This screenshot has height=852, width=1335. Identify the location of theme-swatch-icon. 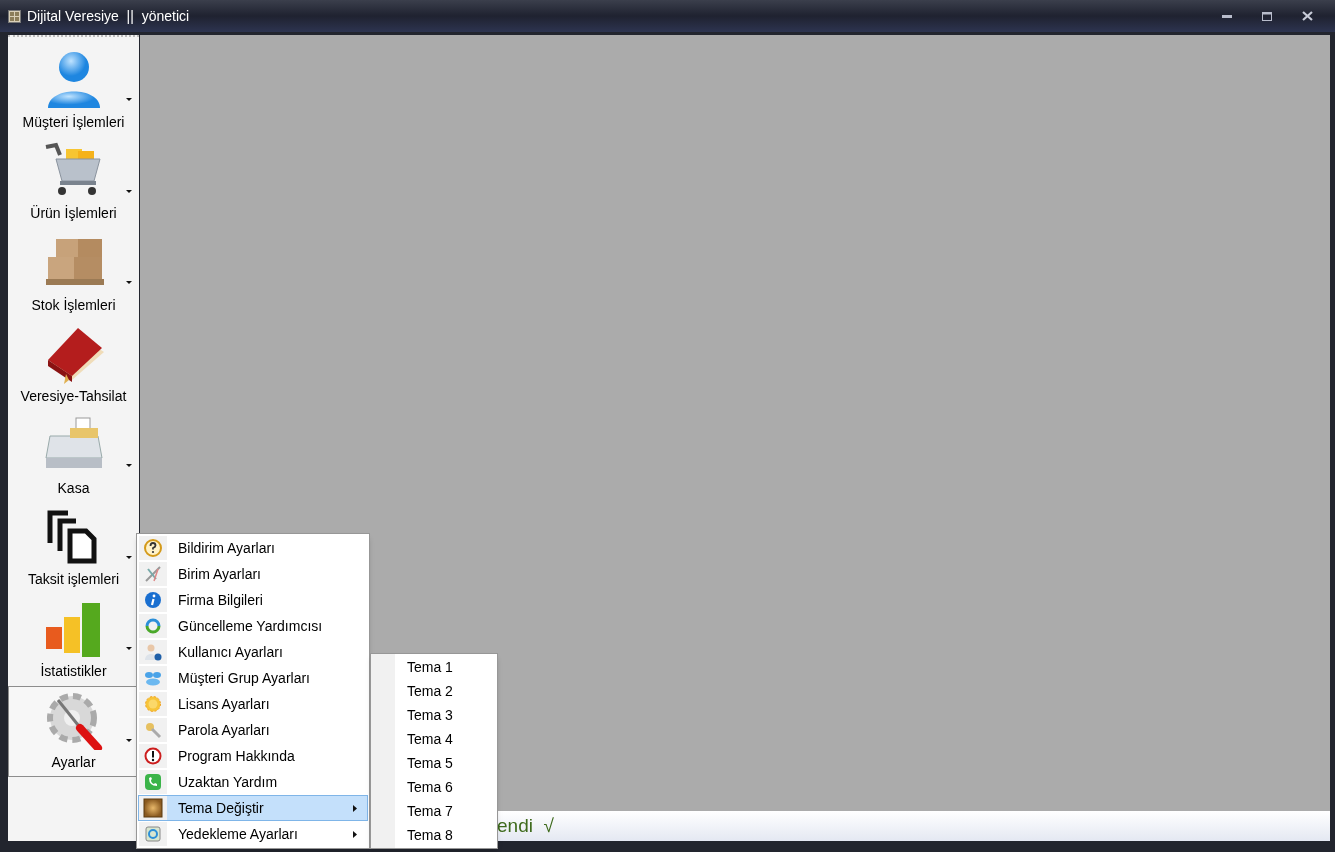
(153, 808).